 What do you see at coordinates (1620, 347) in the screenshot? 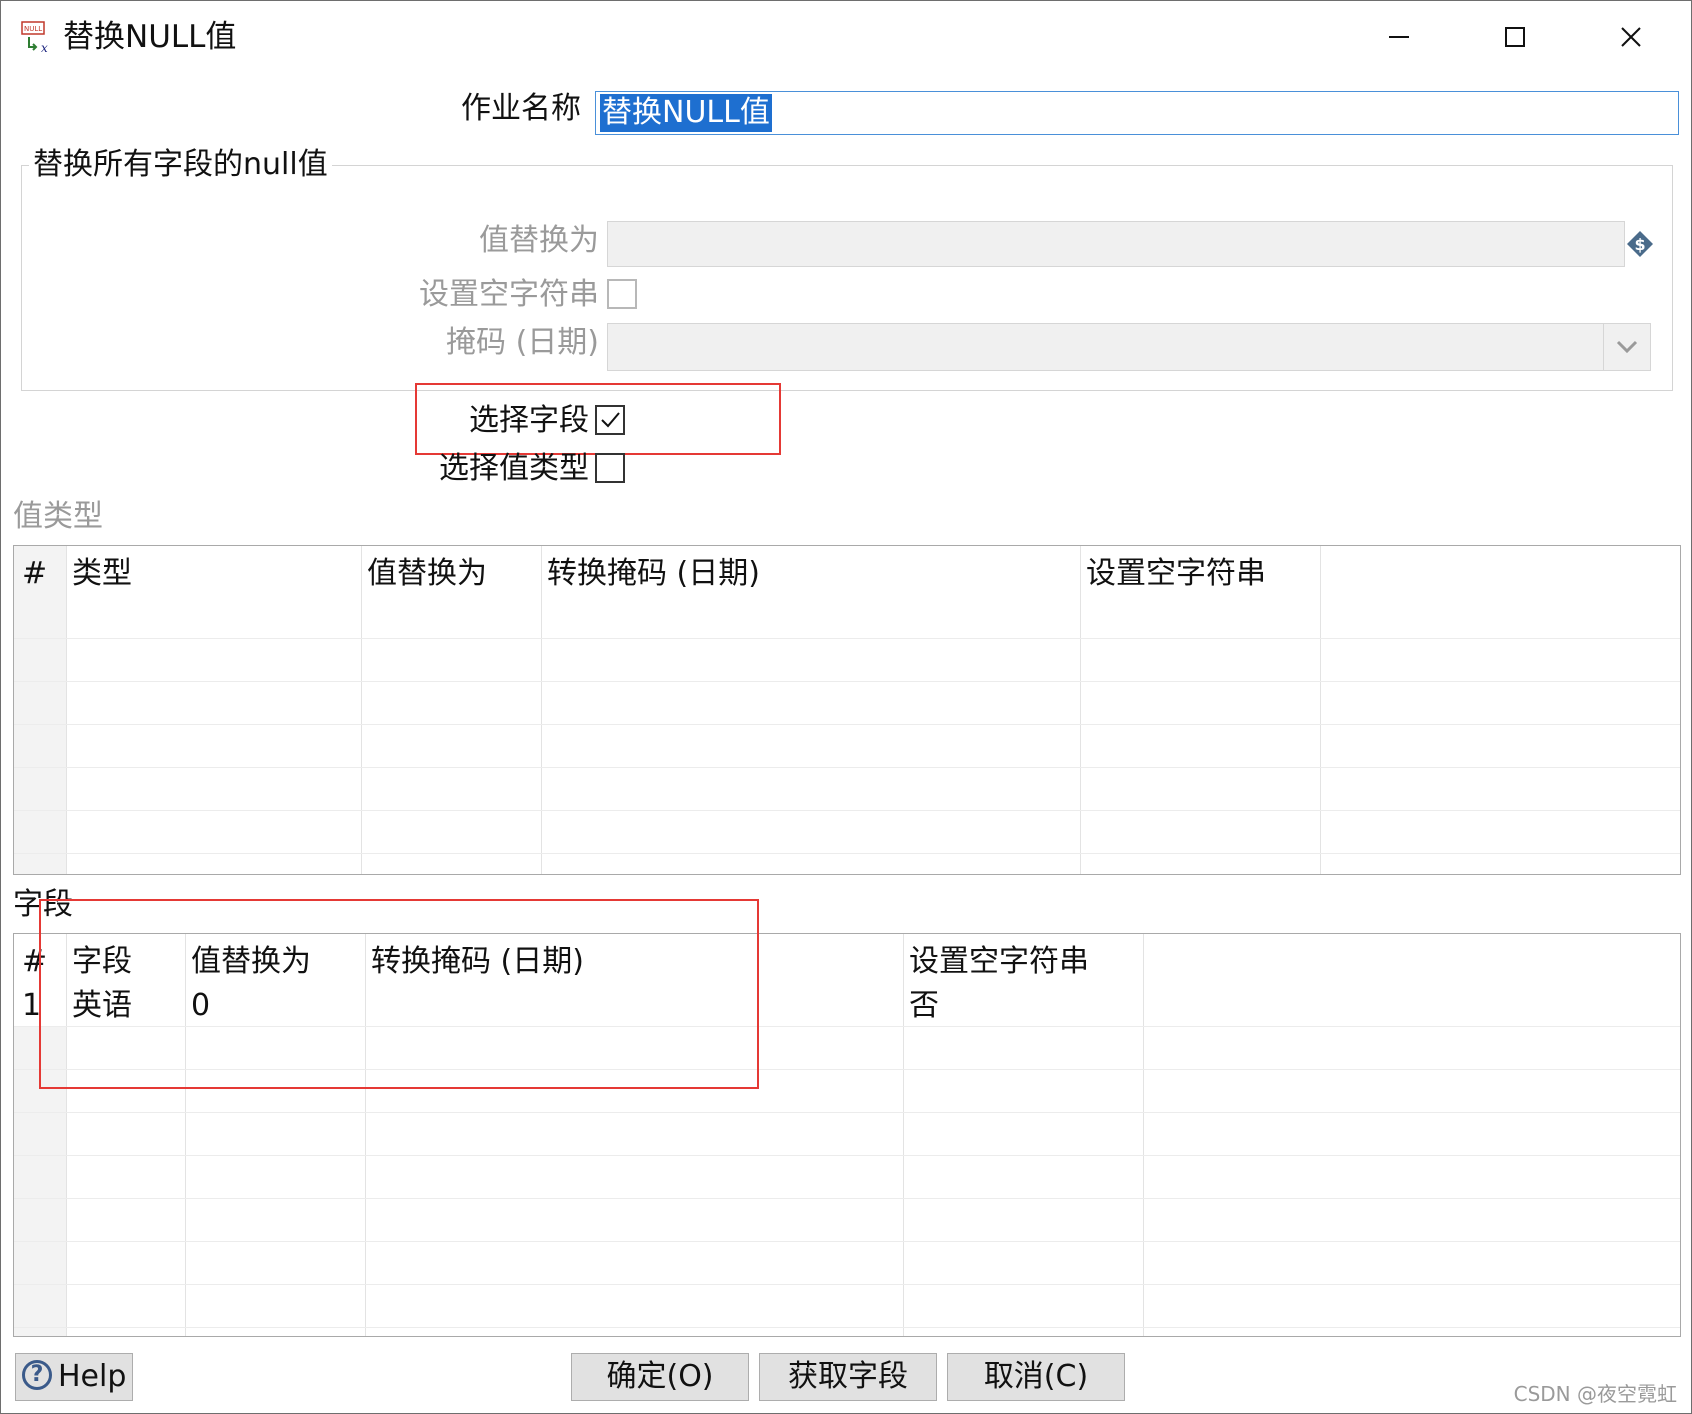
I see `chevron-down-icon` at bounding box center [1620, 347].